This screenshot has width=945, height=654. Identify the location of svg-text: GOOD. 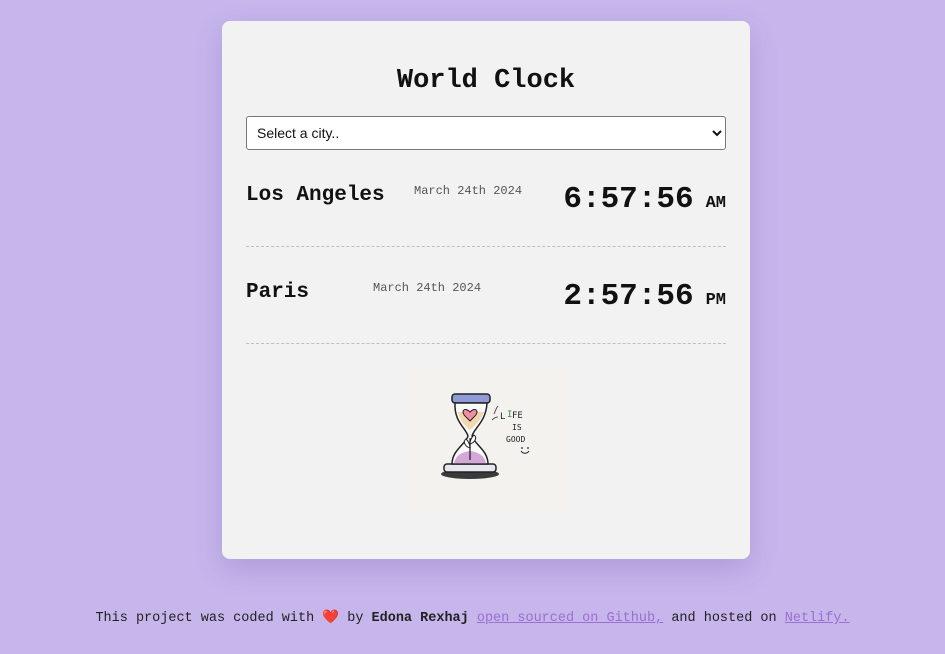
(515, 439).